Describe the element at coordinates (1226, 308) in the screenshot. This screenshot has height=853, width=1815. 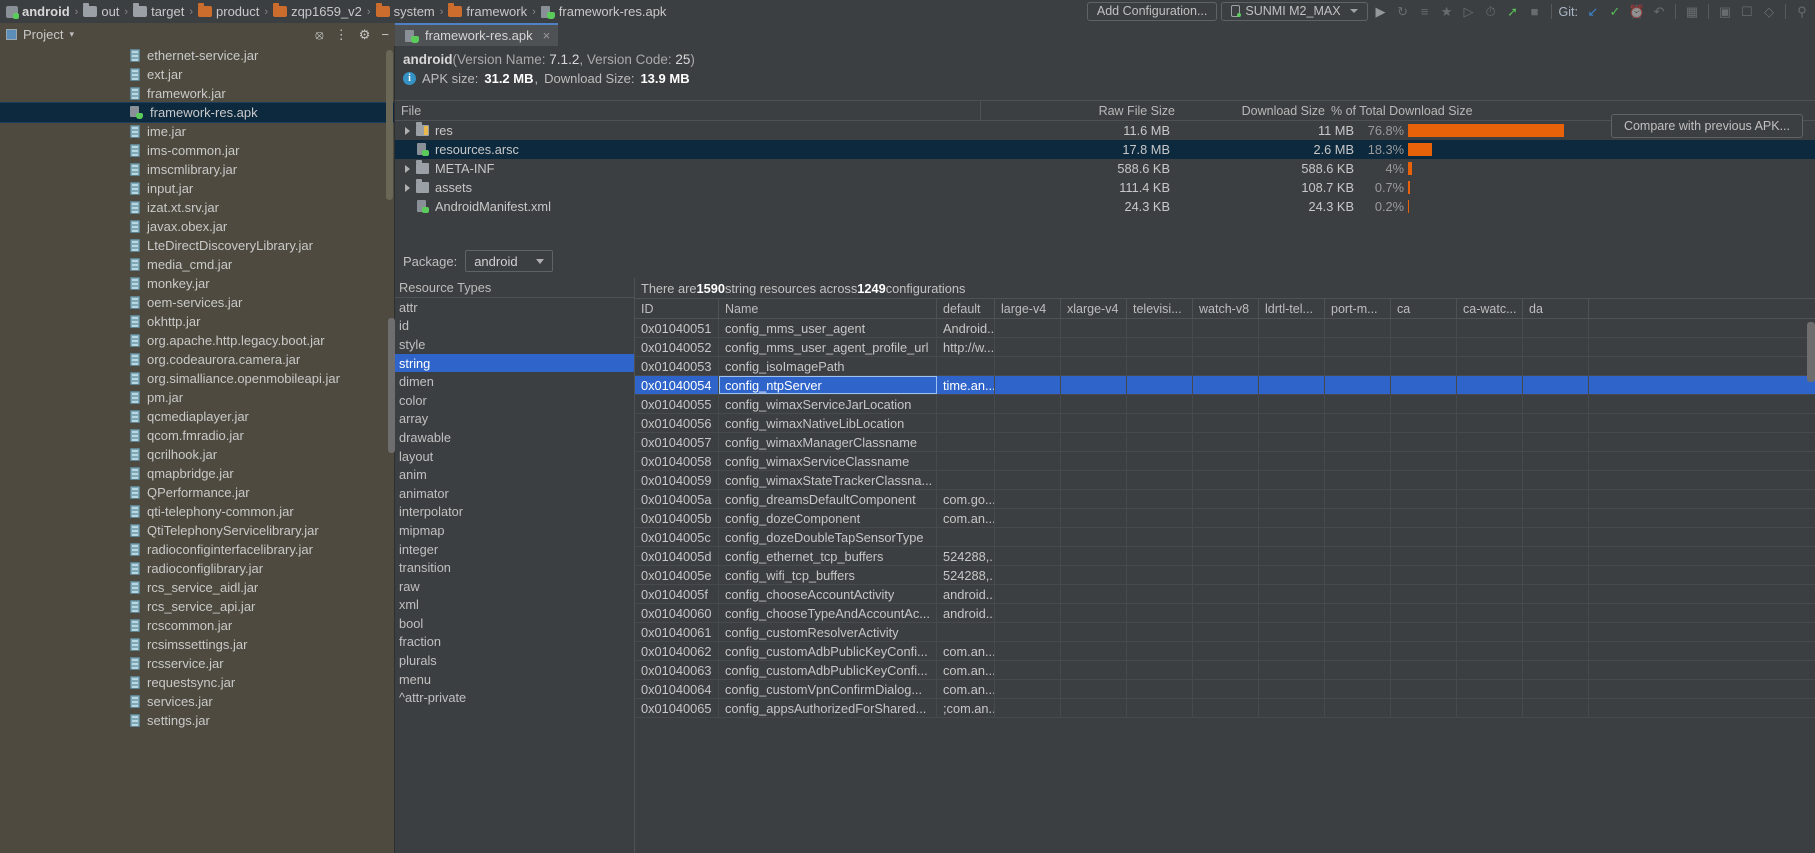
I see `resource-column-header: watch-v8` at that location.